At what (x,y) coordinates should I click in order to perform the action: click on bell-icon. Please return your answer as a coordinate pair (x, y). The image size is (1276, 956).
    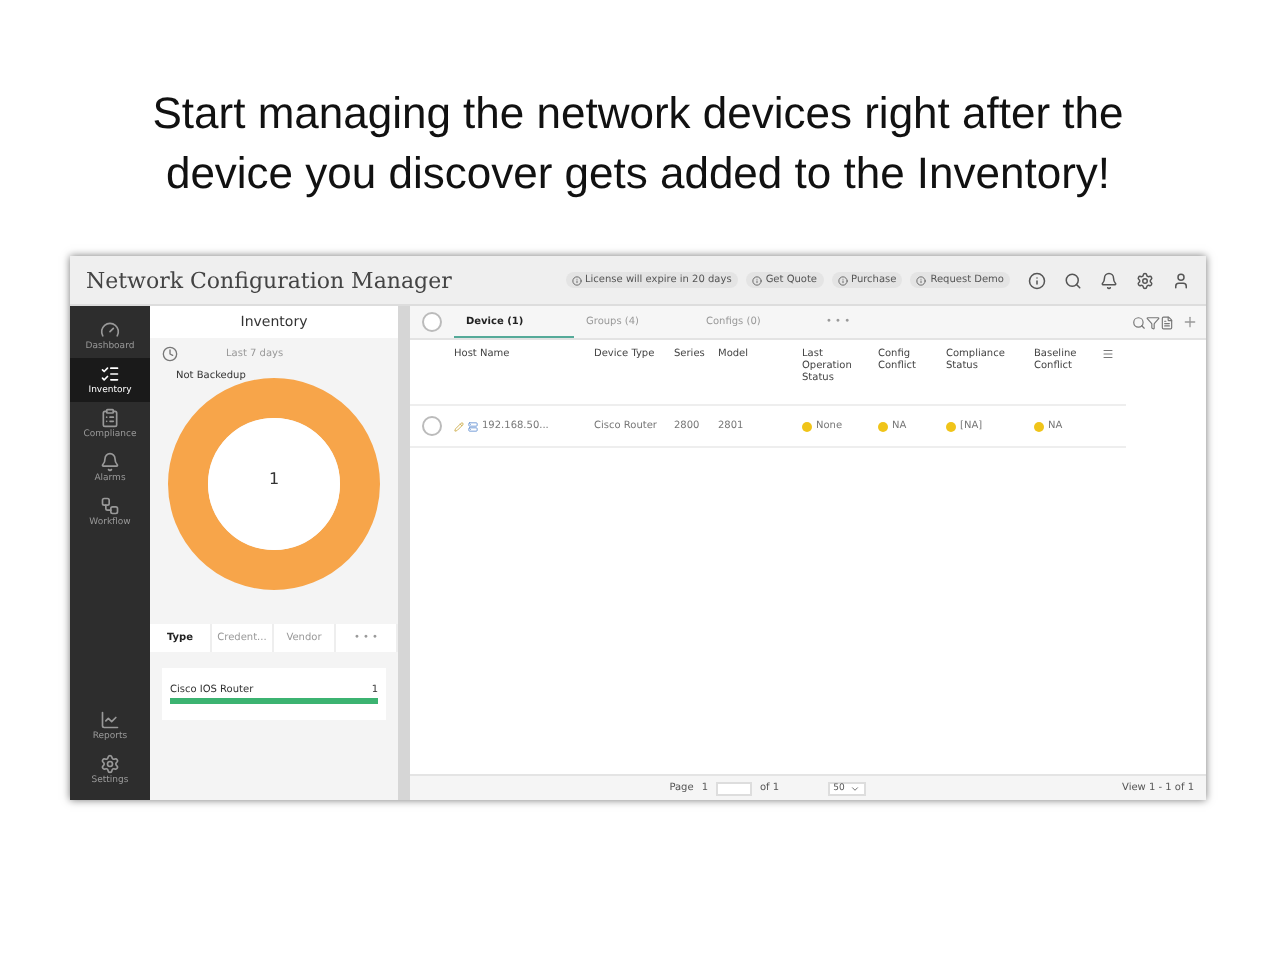
    Looking at the image, I should click on (1109, 280).